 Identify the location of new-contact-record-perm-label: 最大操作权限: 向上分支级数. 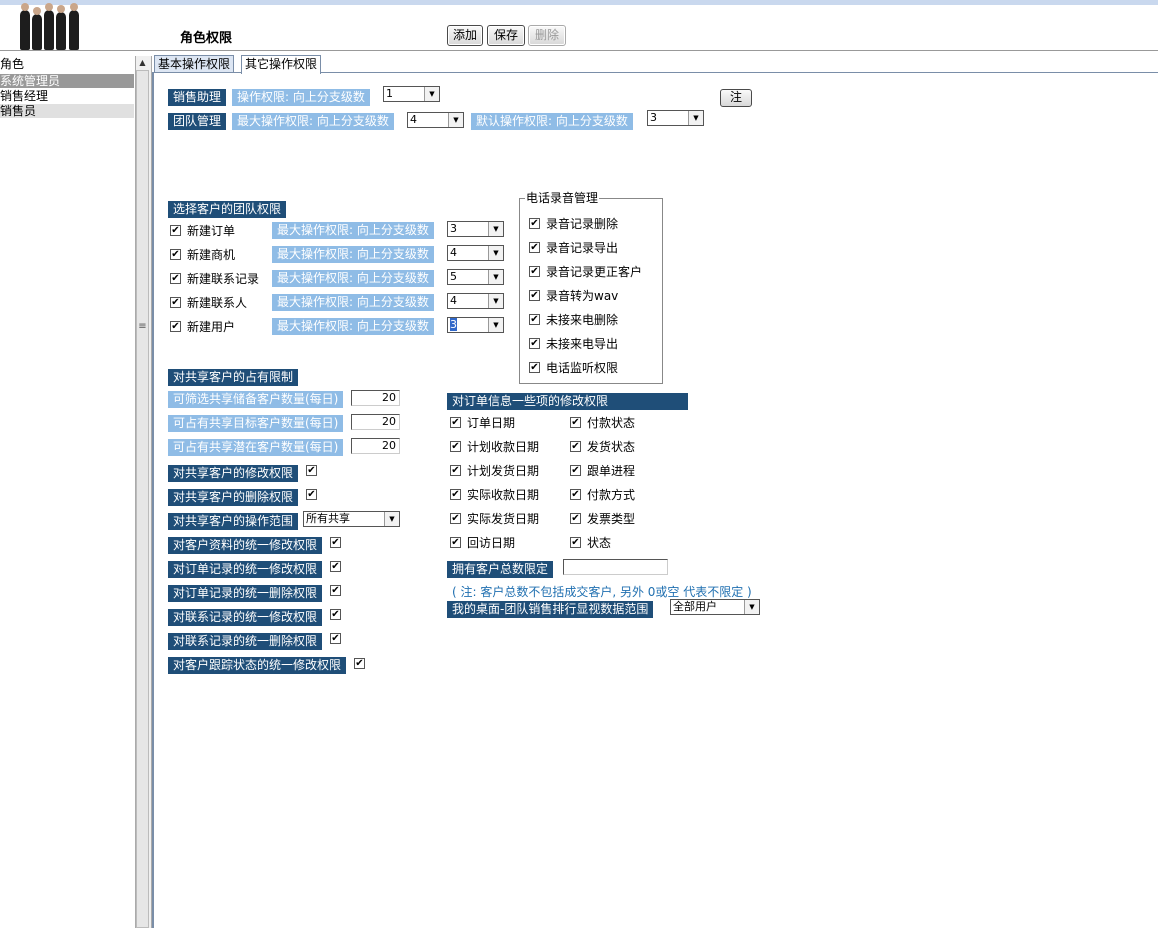
(353, 278).